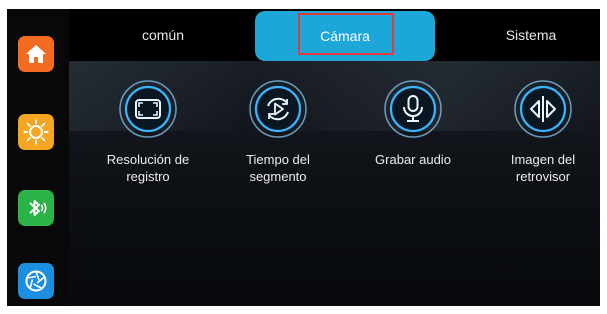 The width and height of the screenshot is (607, 314). I want to click on feature-record-audio-label-1: Grabar audio, so click(413, 159).